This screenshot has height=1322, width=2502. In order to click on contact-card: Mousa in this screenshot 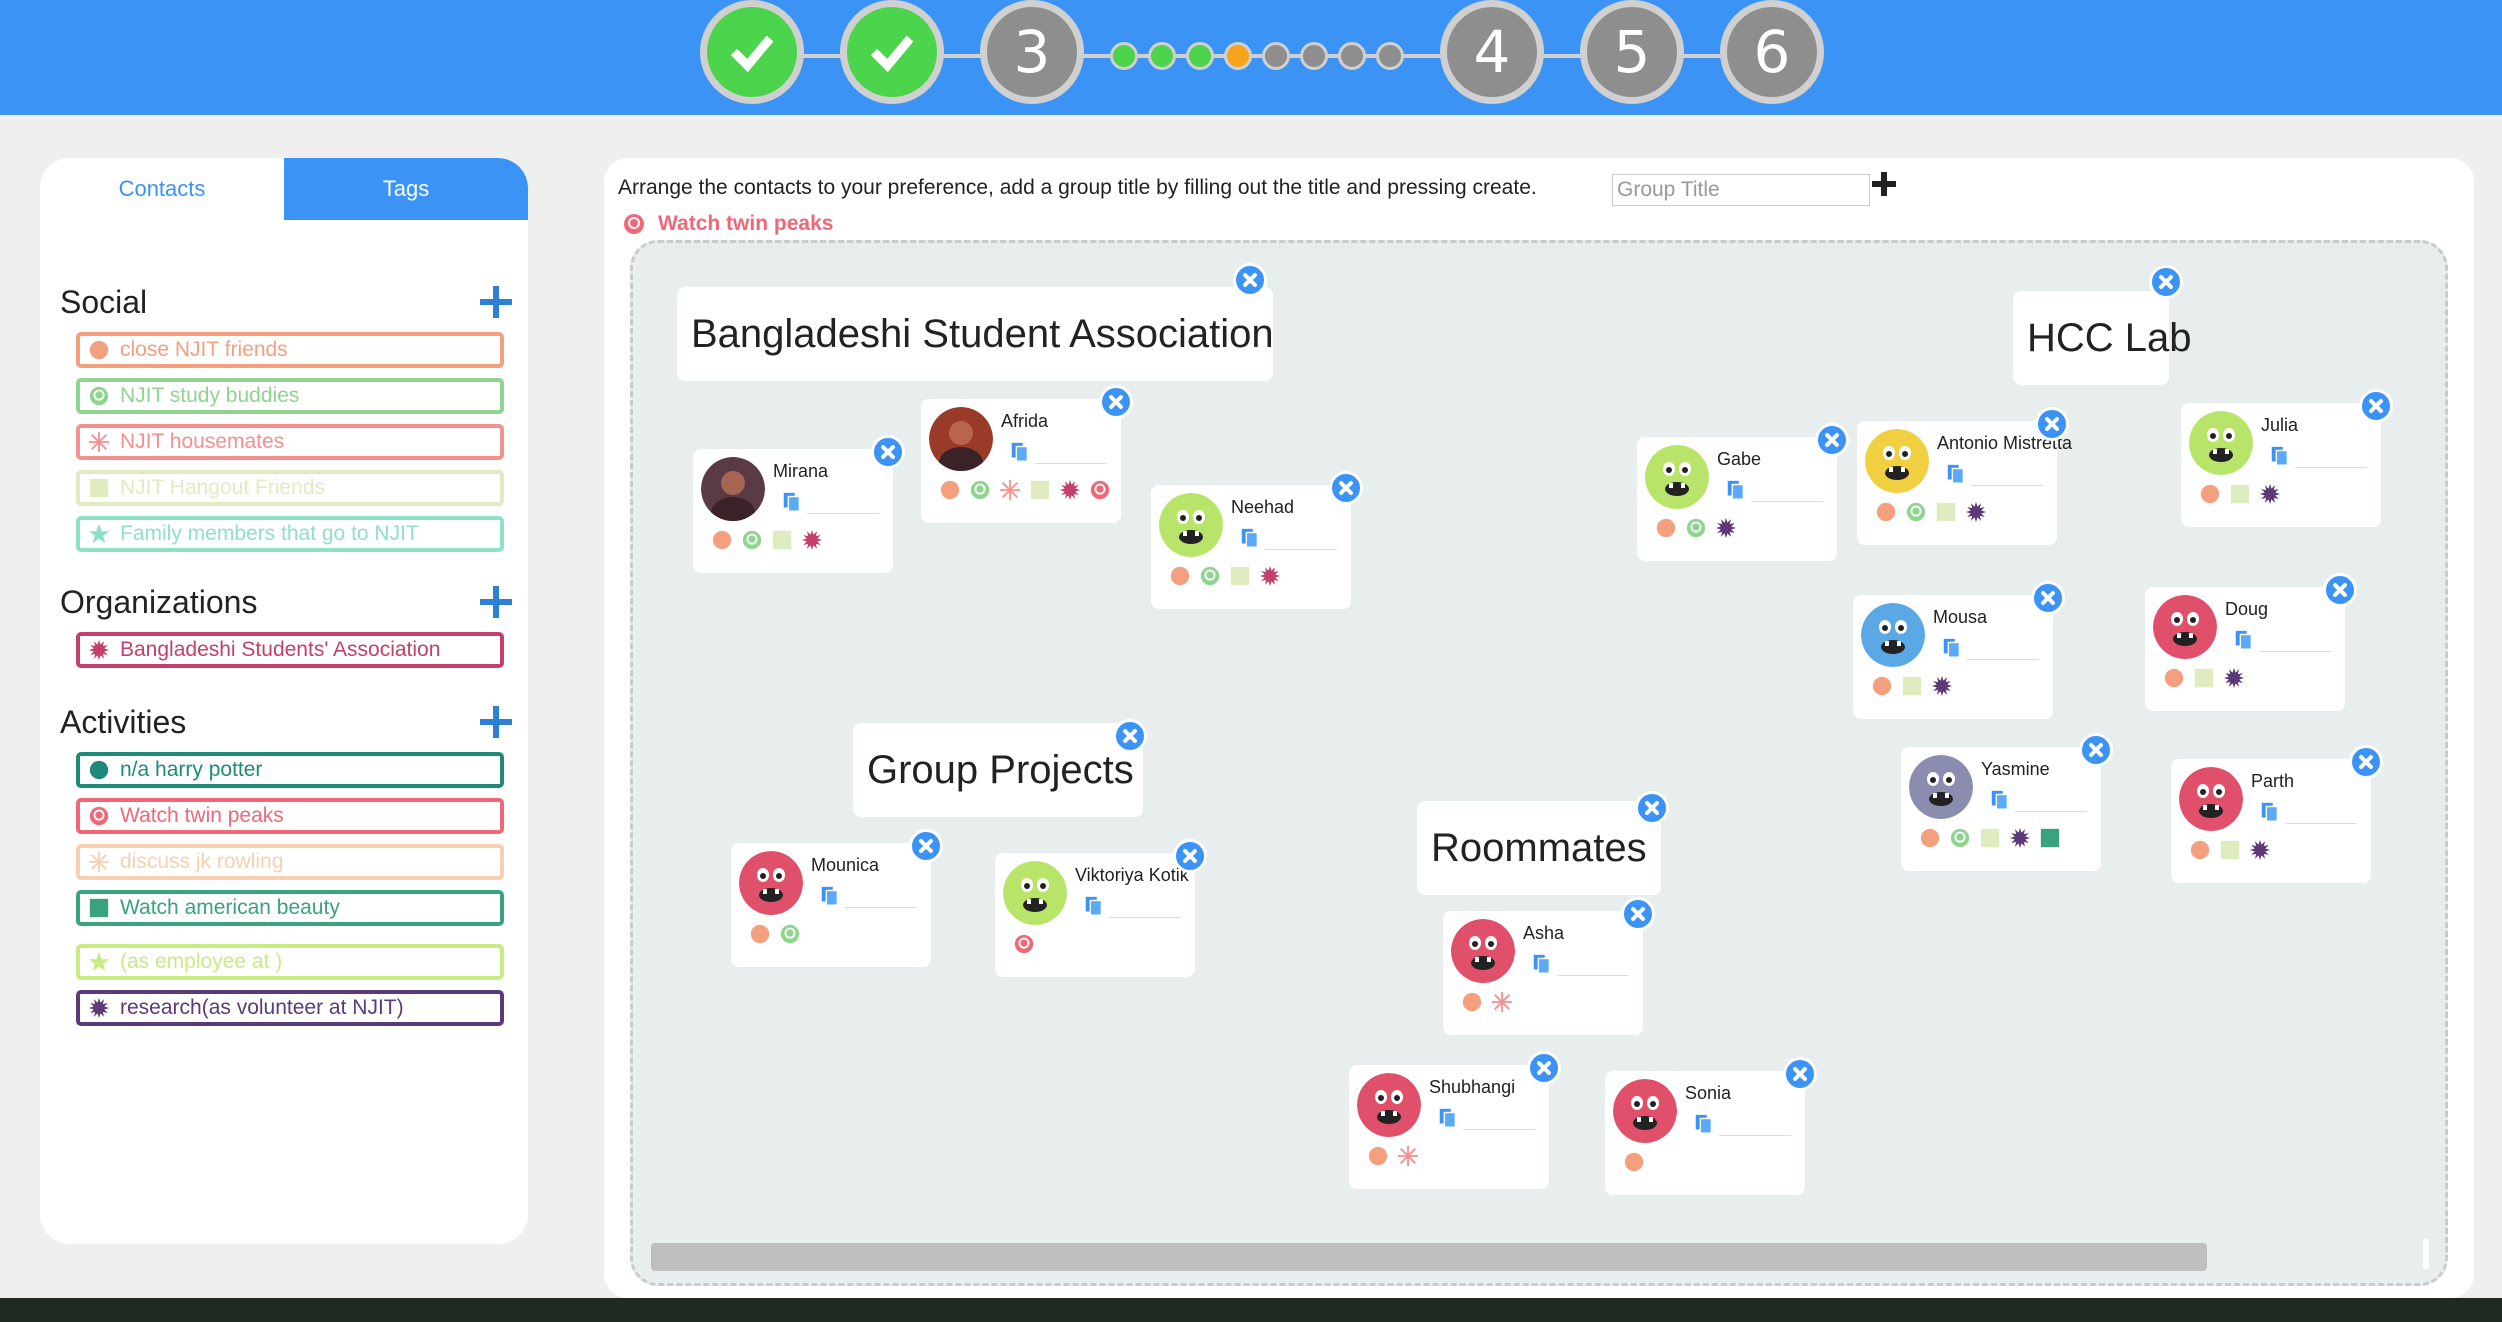, I will do `click(1959, 650)`.